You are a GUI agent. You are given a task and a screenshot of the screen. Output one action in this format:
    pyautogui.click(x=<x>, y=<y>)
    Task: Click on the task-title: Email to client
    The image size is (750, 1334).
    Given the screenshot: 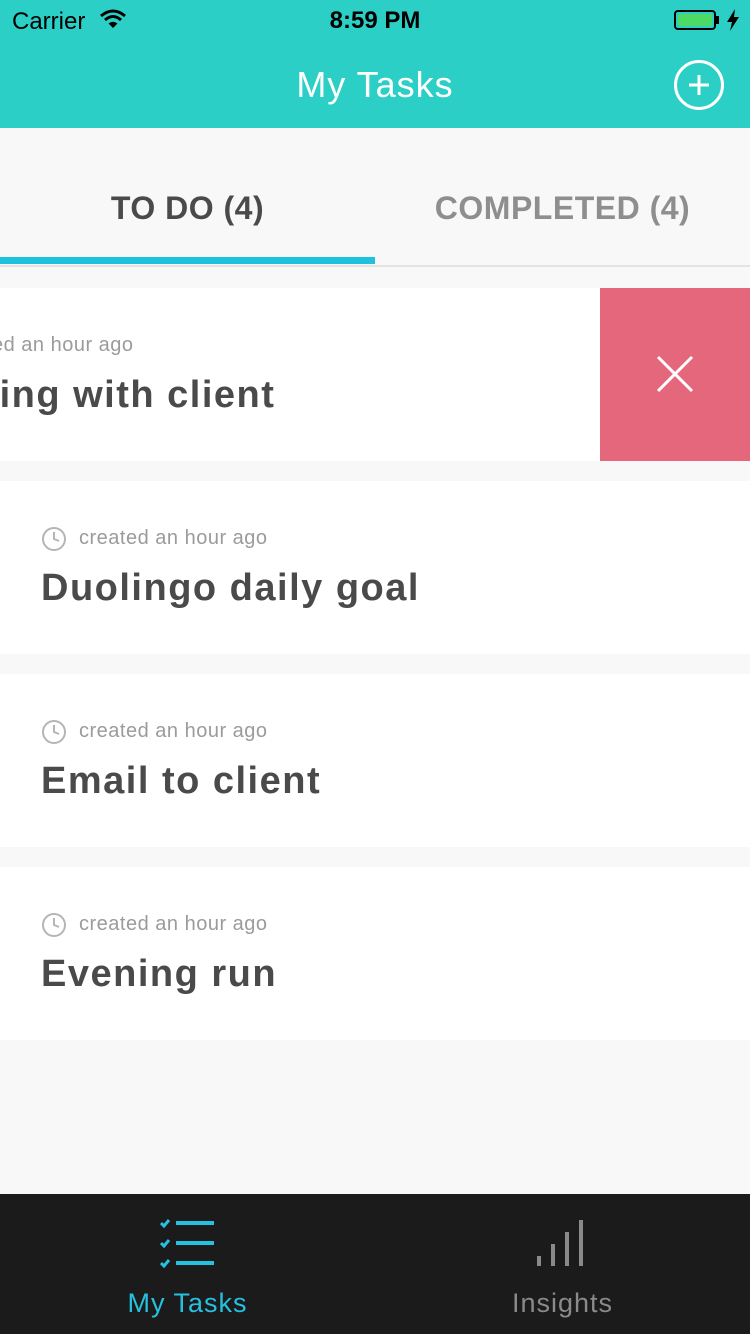 What is the action you would take?
    pyautogui.click(x=181, y=781)
    